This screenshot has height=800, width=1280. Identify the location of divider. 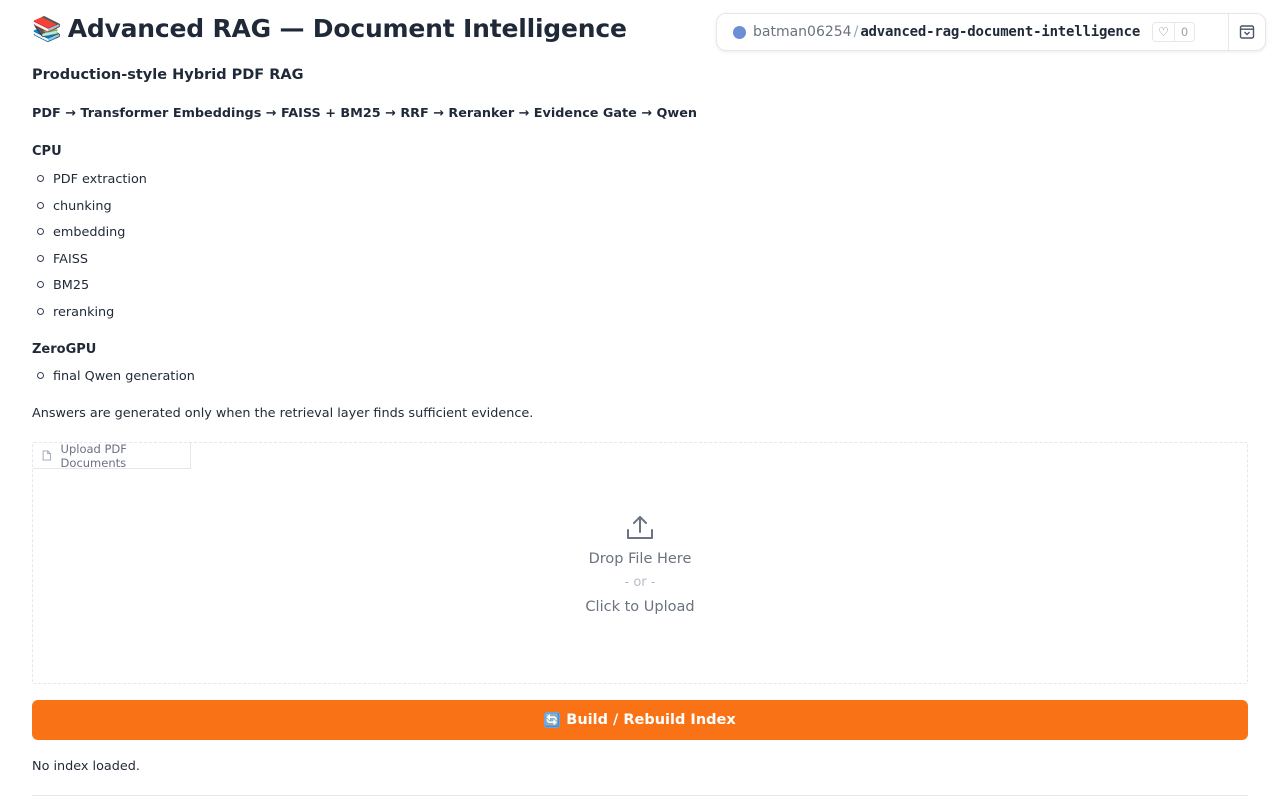
(640, 795).